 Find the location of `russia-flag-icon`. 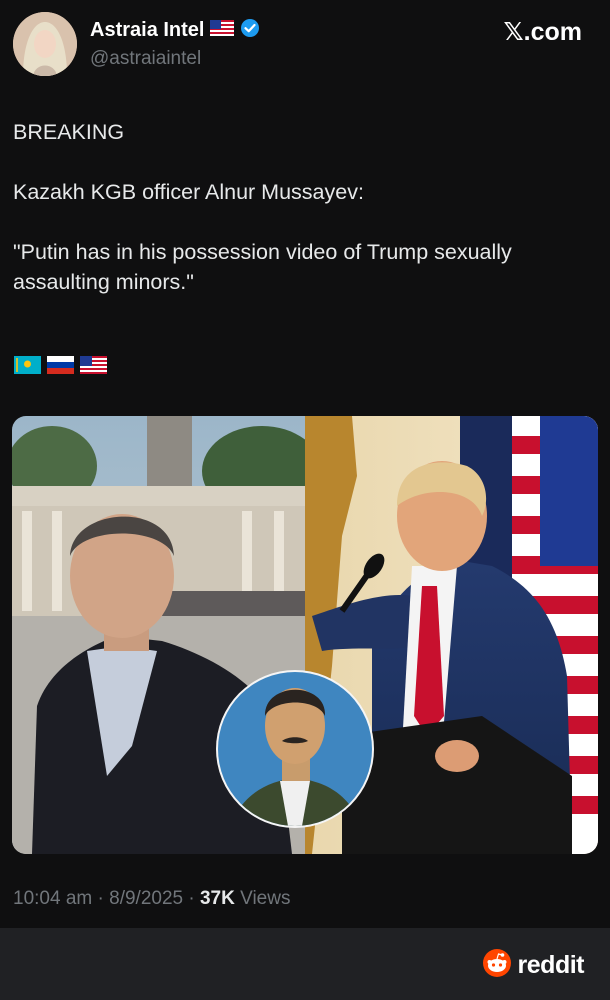

russia-flag-icon is located at coordinates (60, 367).